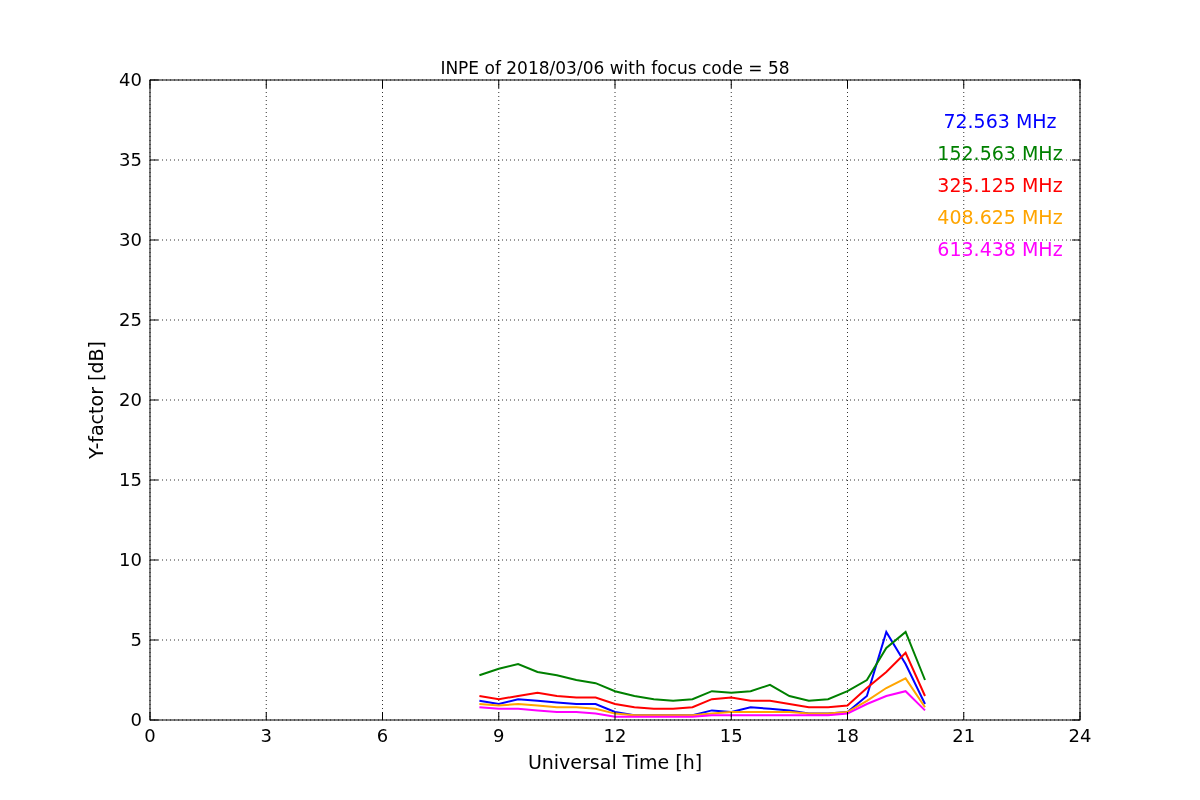  What do you see at coordinates (136, 639) in the screenshot?
I see `tick-label: 5` at bounding box center [136, 639].